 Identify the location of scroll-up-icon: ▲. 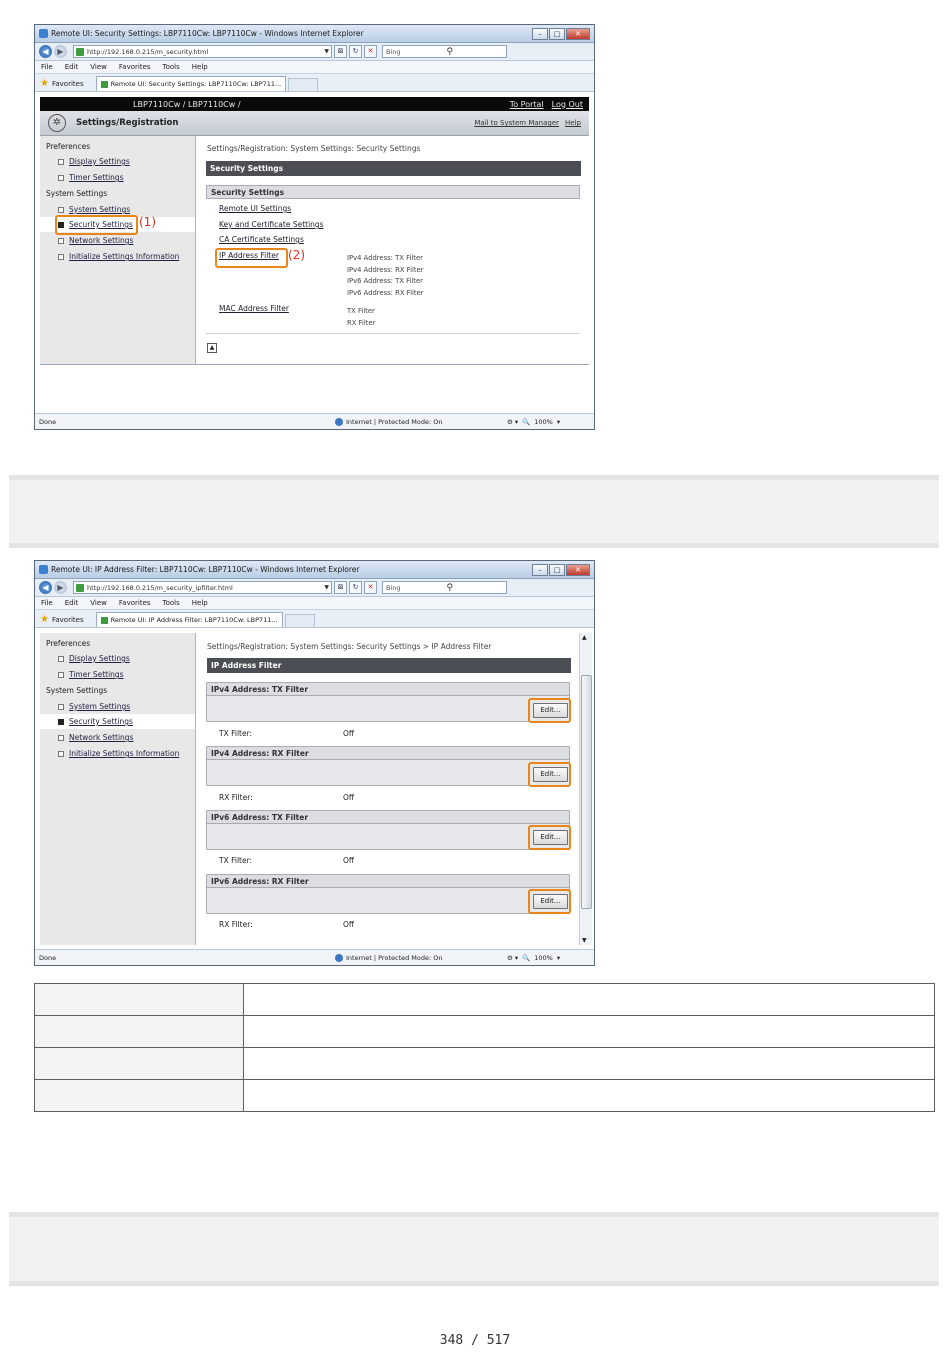
(584, 637).